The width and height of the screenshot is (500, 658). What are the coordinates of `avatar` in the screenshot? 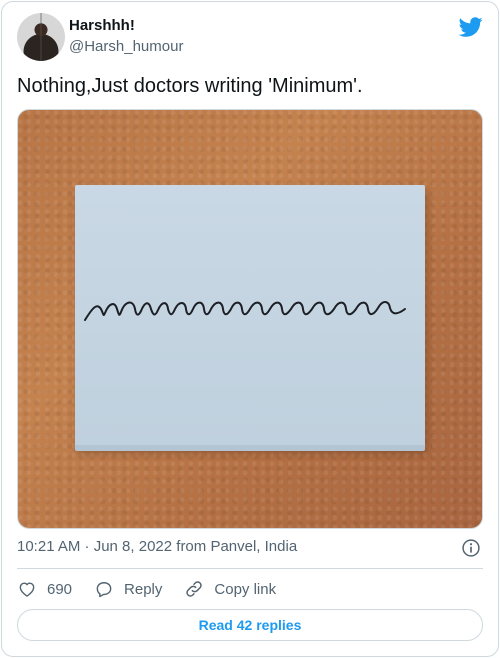 It's located at (41, 37).